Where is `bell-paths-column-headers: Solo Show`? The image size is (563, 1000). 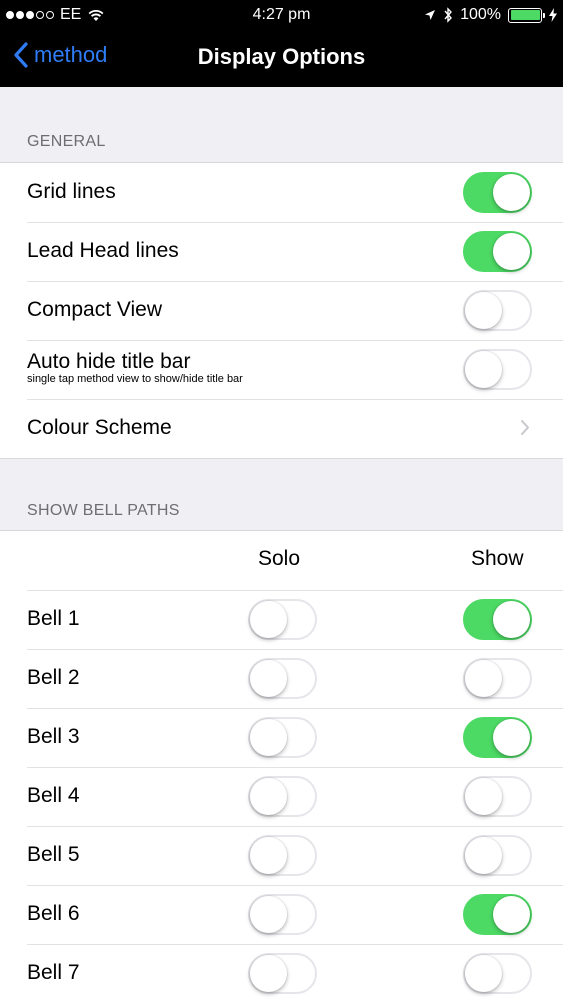 bell-paths-column-headers: Solo Show is located at coordinates (281, 560).